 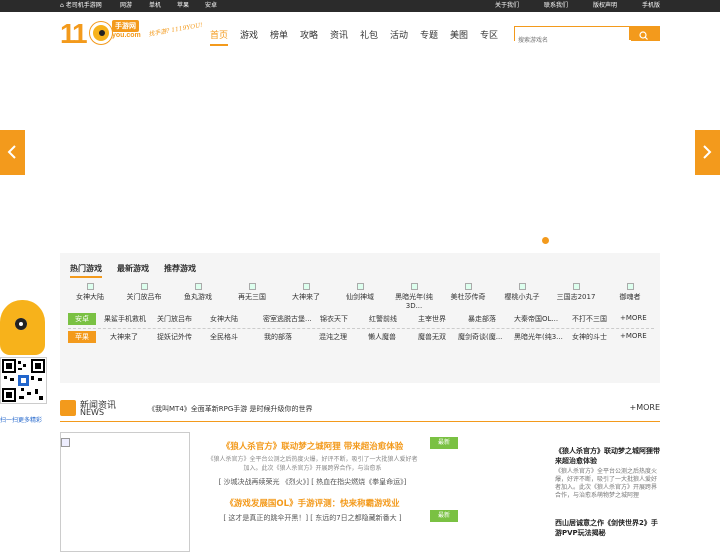 What do you see at coordinates (83, 5) in the screenshot?
I see `site-home-label: 老司机手游网` at bounding box center [83, 5].